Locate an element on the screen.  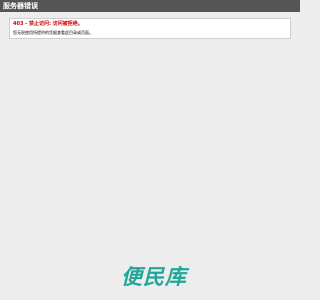
error-description: 您无权使用所提供的凭据查看此目录或页面。 is located at coordinates (53, 32).